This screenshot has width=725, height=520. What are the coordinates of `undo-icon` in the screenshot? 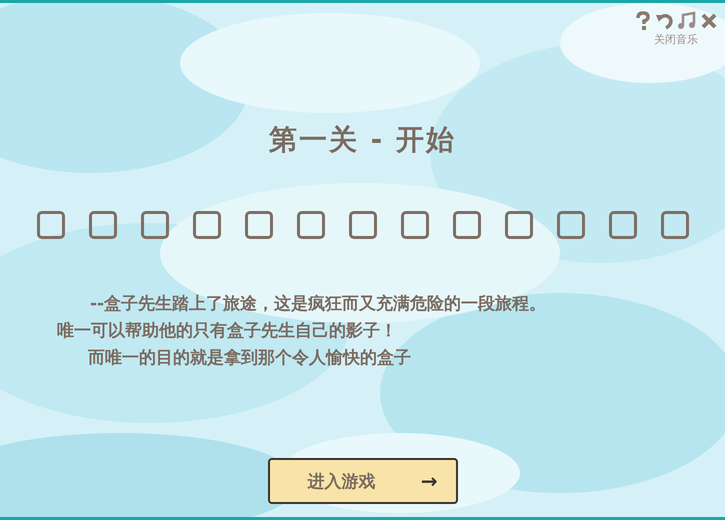 It's located at (665, 21).